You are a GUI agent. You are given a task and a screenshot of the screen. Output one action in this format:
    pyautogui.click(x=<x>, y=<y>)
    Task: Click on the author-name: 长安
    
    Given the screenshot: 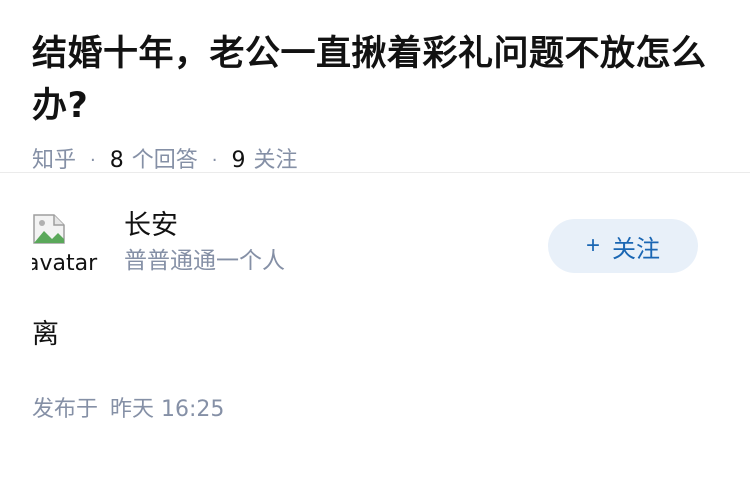 What is the action you would take?
    pyautogui.click(x=204, y=226)
    